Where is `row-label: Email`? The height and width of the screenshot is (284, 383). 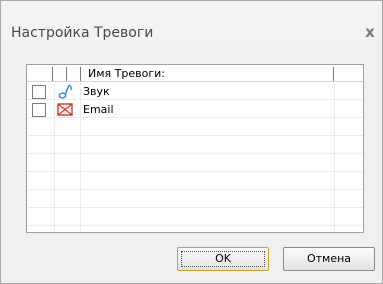 row-label: Email is located at coordinates (98, 109).